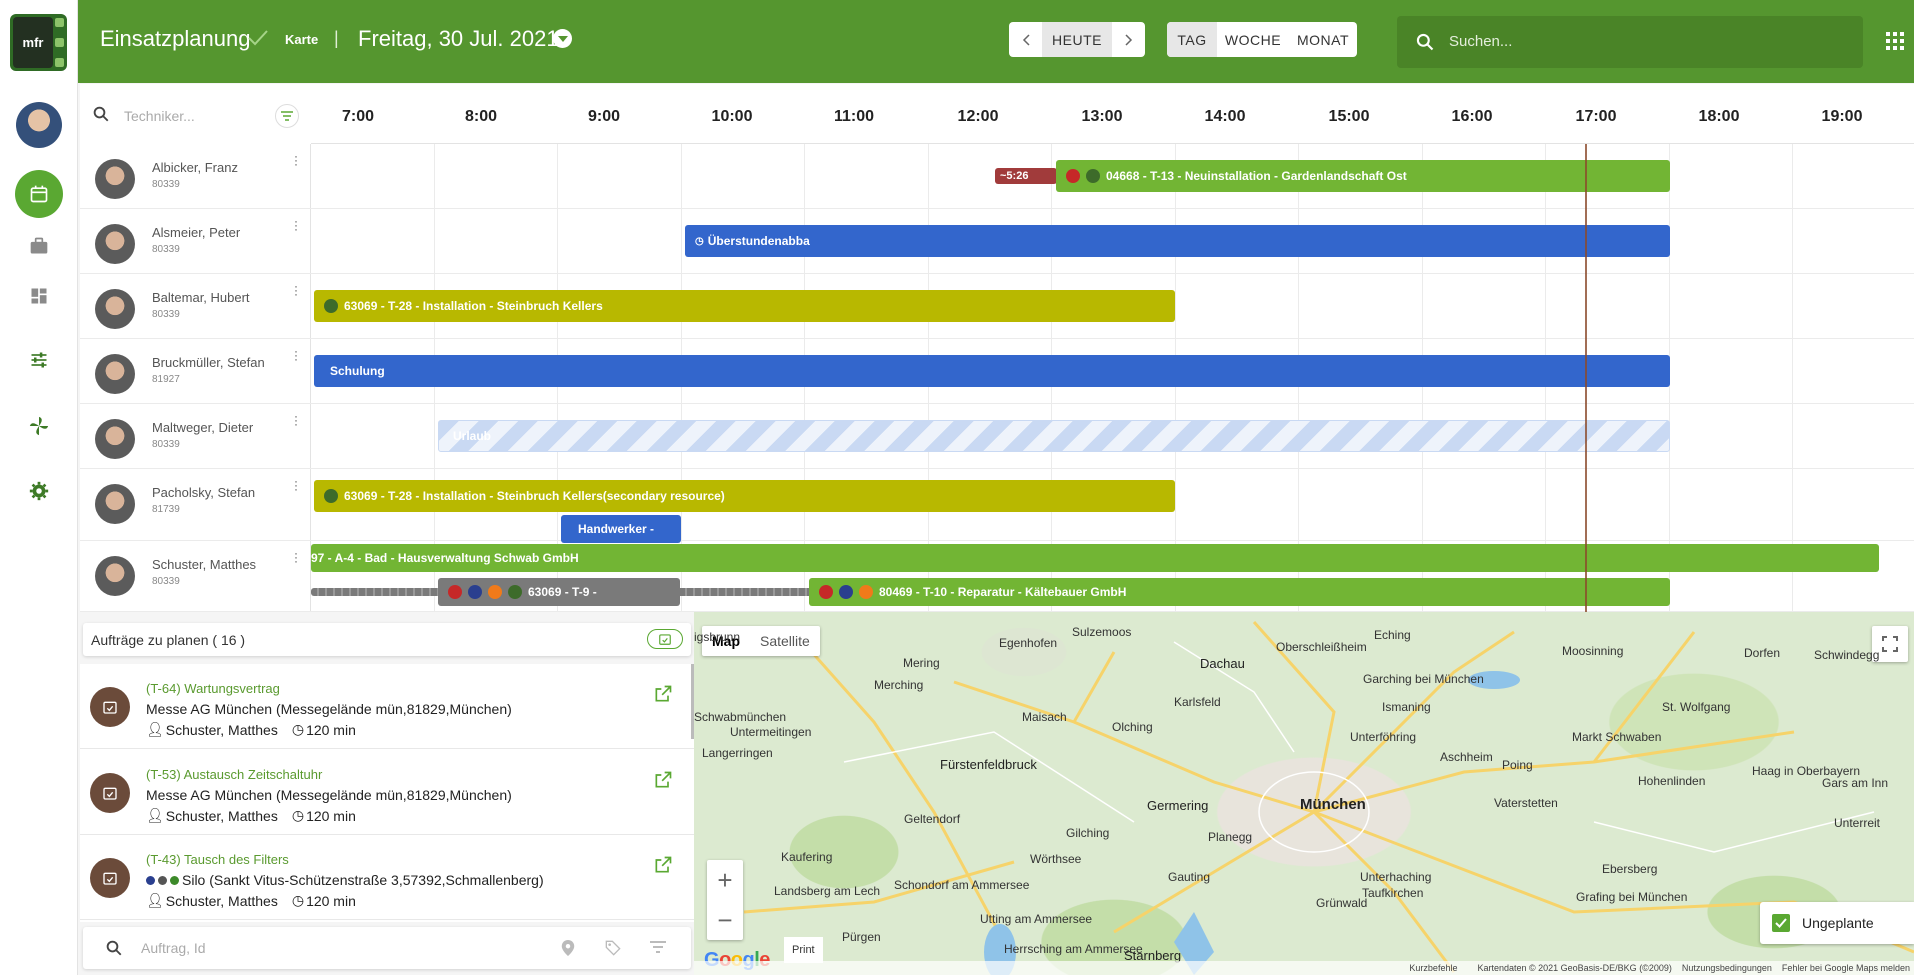 The width and height of the screenshot is (1914, 975). I want to click on order-title: (T-53) Austausch Zeitschaltuhr, so click(234, 774).